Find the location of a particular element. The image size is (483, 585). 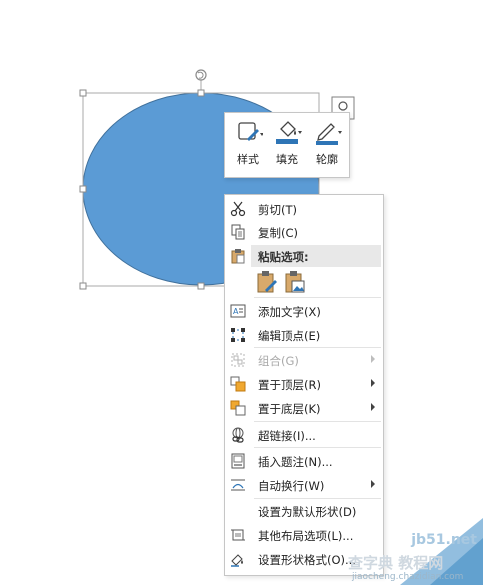

copy-icon is located at coordinates (238, 232).